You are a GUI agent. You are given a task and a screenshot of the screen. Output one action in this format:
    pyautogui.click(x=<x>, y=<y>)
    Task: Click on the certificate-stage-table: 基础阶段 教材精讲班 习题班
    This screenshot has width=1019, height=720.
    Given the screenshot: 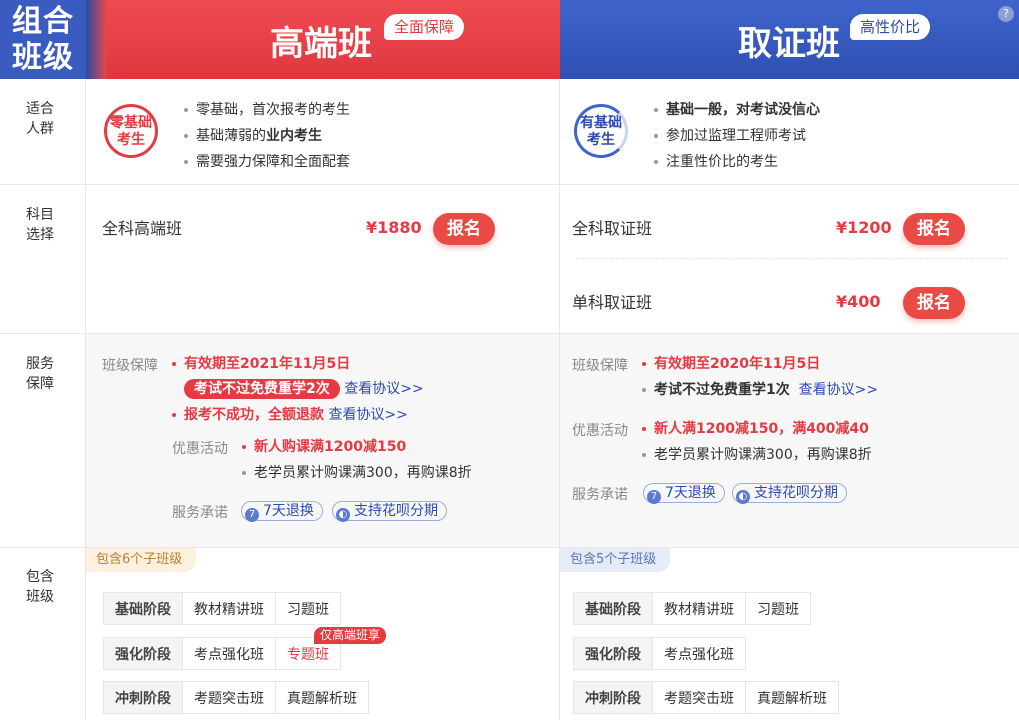 What is the action you would take?
    pyautogui.click(x=692, y=608)
    